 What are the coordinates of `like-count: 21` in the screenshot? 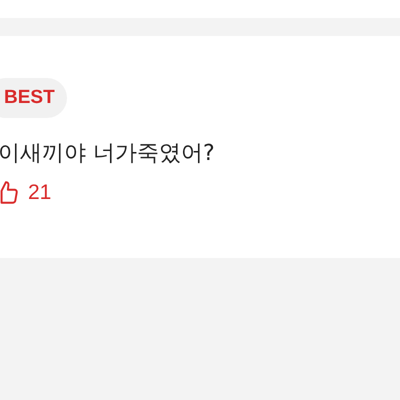 It's located at (40, 193).